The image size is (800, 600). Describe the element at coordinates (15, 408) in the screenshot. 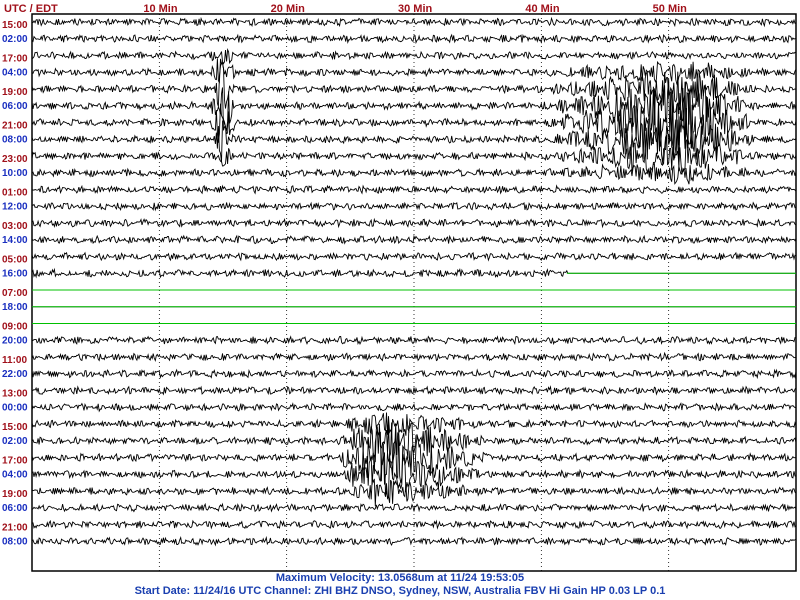

I see `local-hour-label: 00:00` at that location.